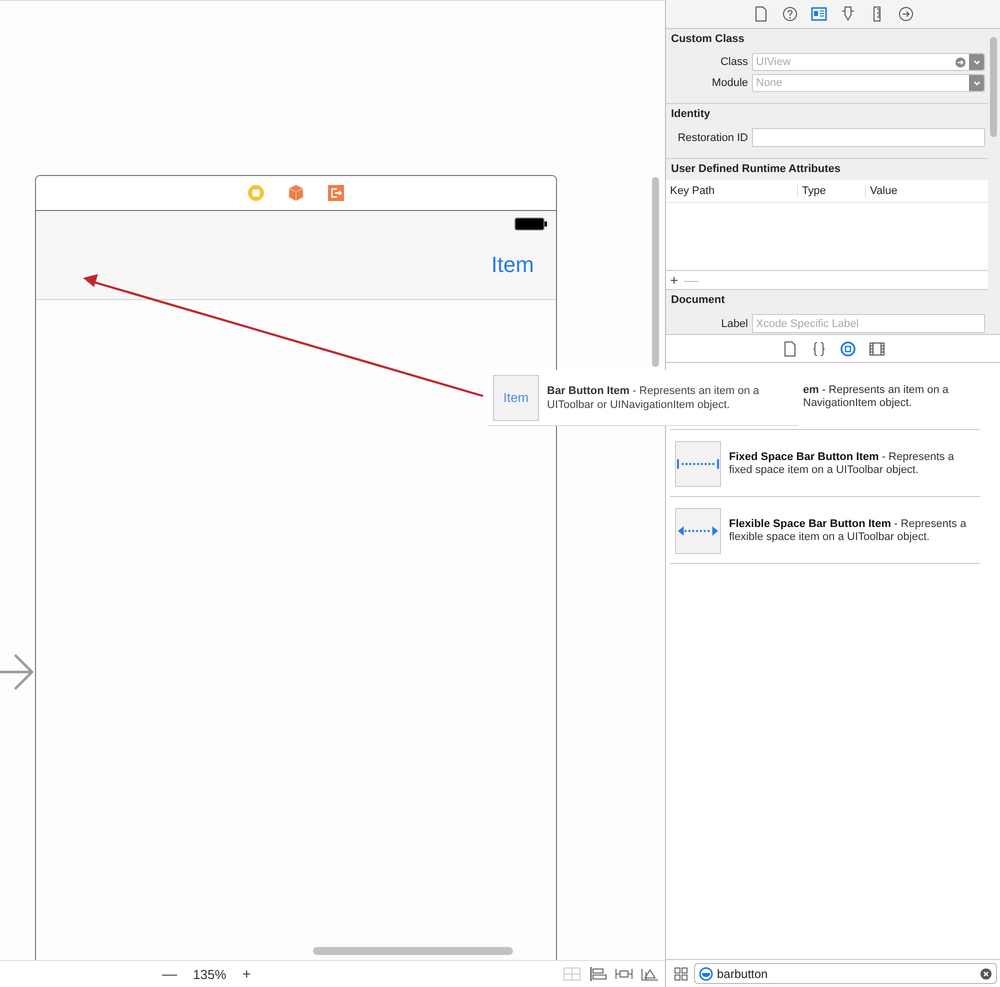  What do you see at coordinates (209, 974) in the screenshot?
I see `zoom-level: 135%` at bounding box center [209, 974].